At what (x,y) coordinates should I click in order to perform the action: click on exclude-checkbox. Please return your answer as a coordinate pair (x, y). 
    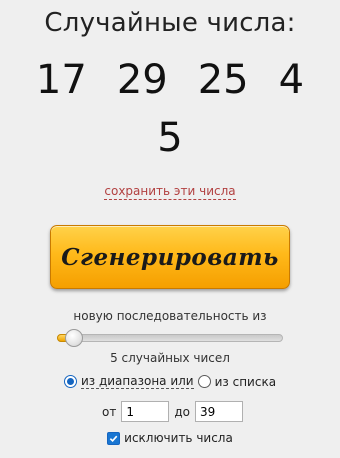
    Looking at the image, I should click on (114, 438).